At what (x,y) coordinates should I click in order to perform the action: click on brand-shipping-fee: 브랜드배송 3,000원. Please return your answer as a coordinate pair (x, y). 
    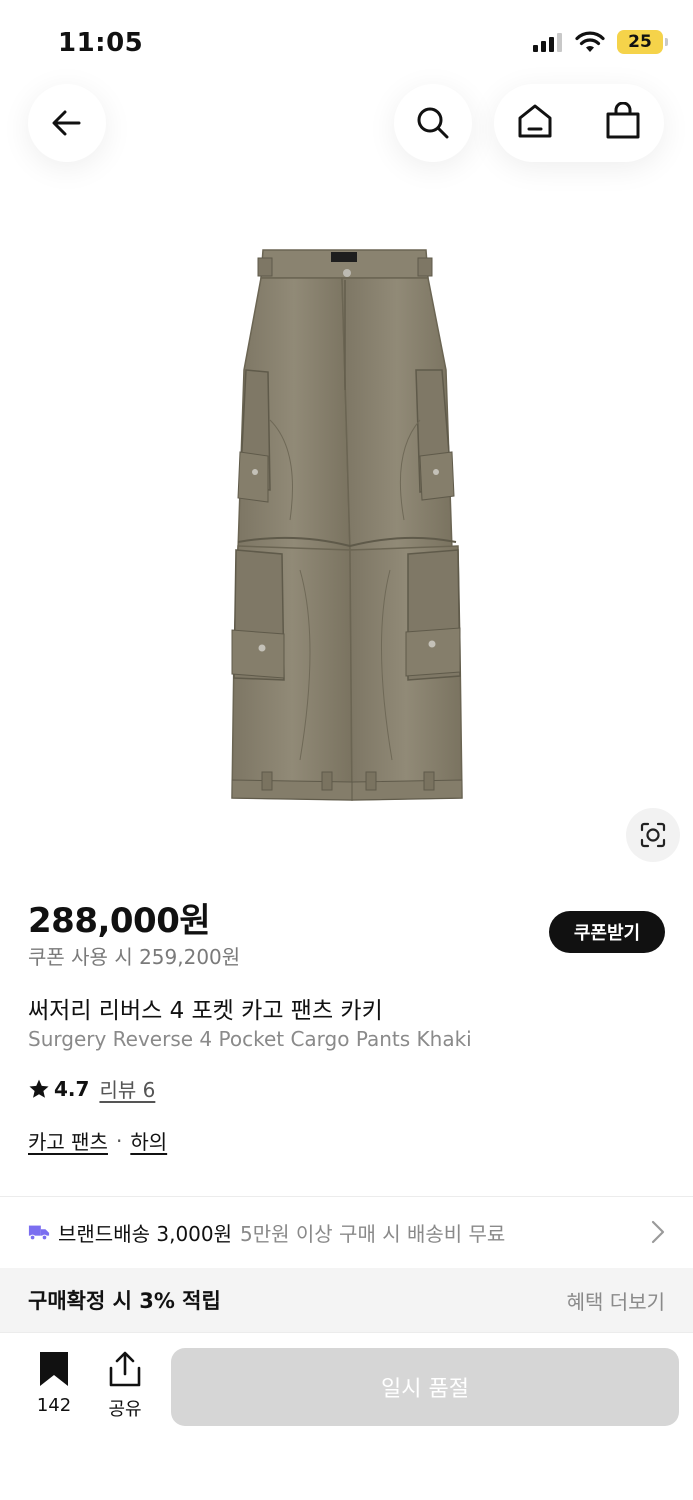
    Looking at the image, I should click on (145, 1233).